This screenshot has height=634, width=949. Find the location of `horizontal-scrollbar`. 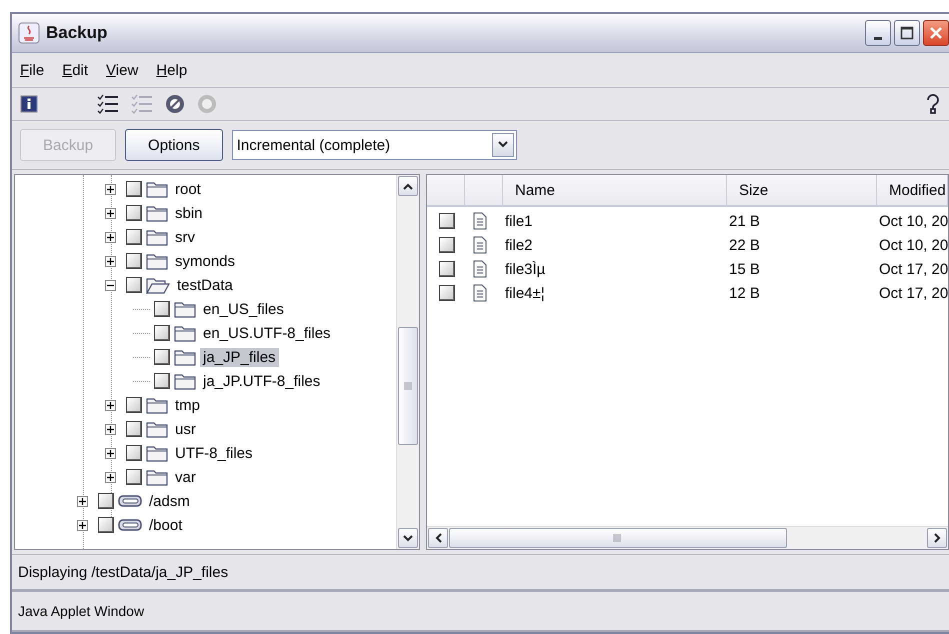

horizontal-scrollbar is located at coordinates (687, 537).